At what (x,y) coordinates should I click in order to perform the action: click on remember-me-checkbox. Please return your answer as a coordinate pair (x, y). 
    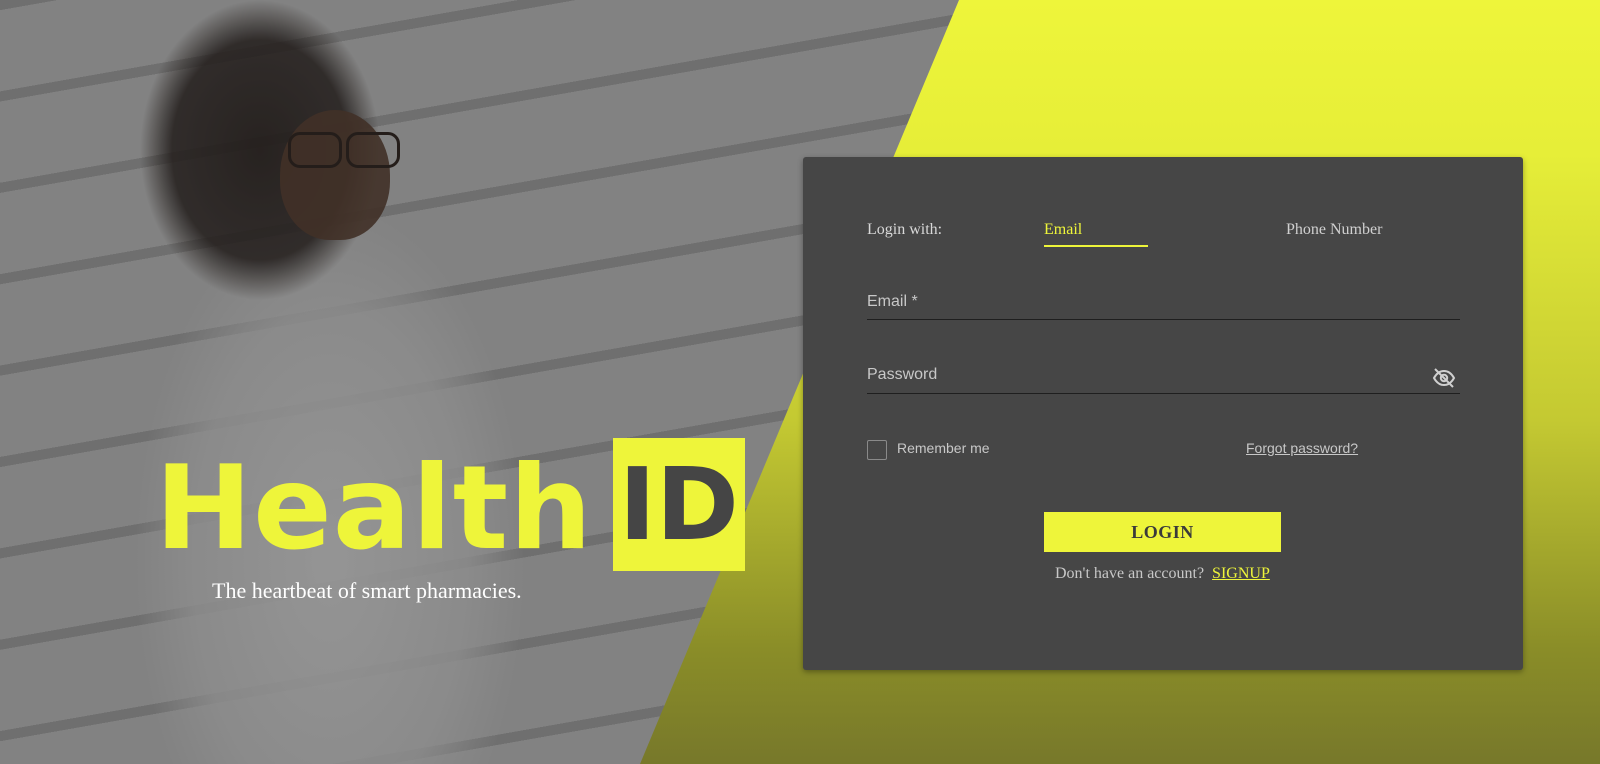
    Looking at the image, I should click on (877, 450).